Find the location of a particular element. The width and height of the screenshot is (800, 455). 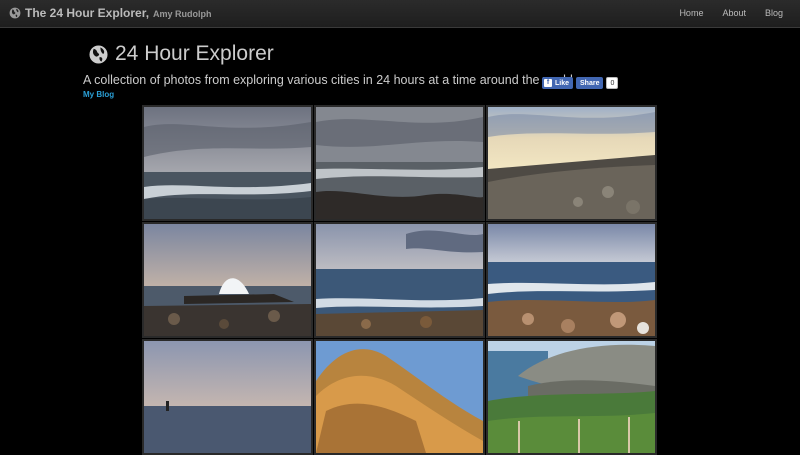

share-label: Share is located at coordinates (590, 83).